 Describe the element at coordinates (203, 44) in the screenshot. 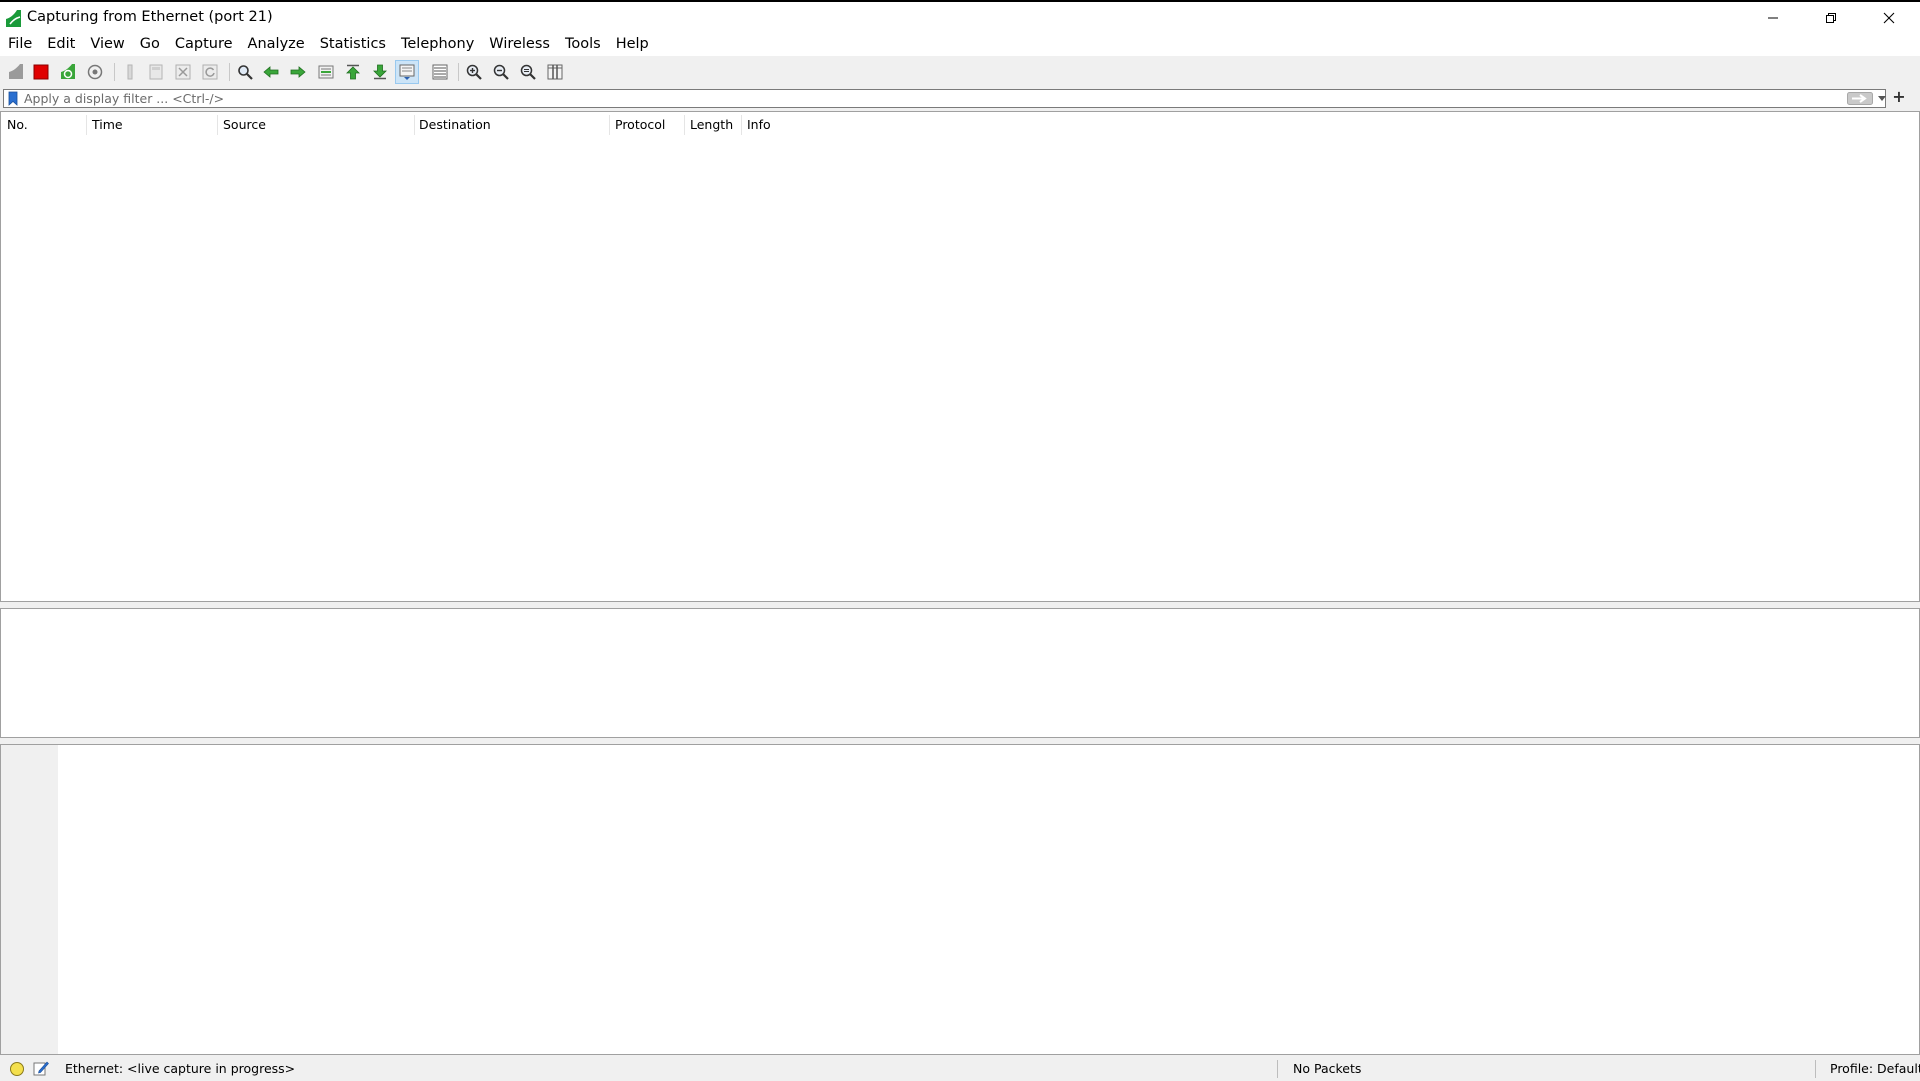

I see `menu-capture: Capture` at that location.